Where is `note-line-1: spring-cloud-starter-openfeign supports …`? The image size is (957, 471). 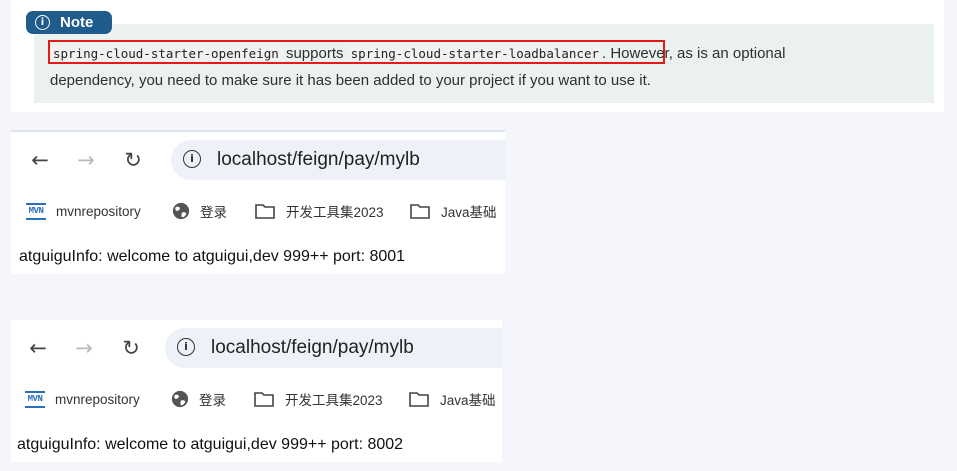 note-line-1: spring-cloud-starter-openfeign supports … is located at coordinates (492, 53).